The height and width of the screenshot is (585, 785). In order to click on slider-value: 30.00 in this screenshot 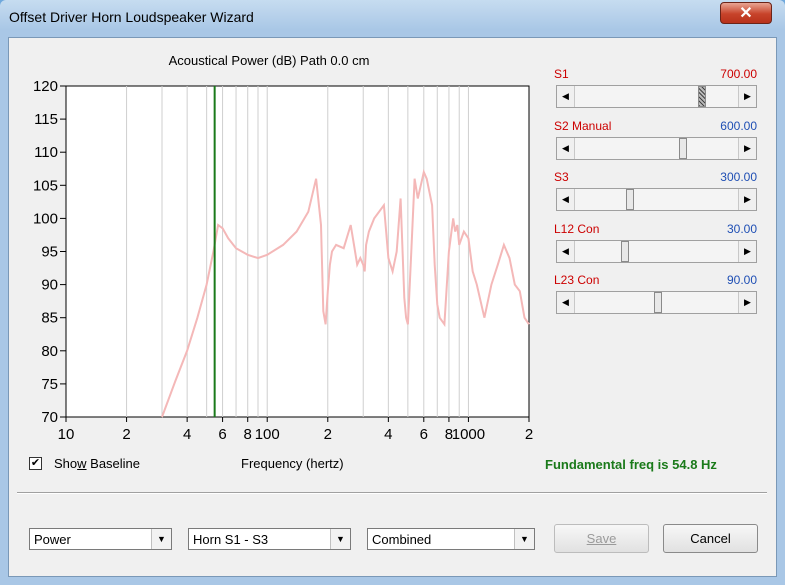, I will do `click(741, 229)`.